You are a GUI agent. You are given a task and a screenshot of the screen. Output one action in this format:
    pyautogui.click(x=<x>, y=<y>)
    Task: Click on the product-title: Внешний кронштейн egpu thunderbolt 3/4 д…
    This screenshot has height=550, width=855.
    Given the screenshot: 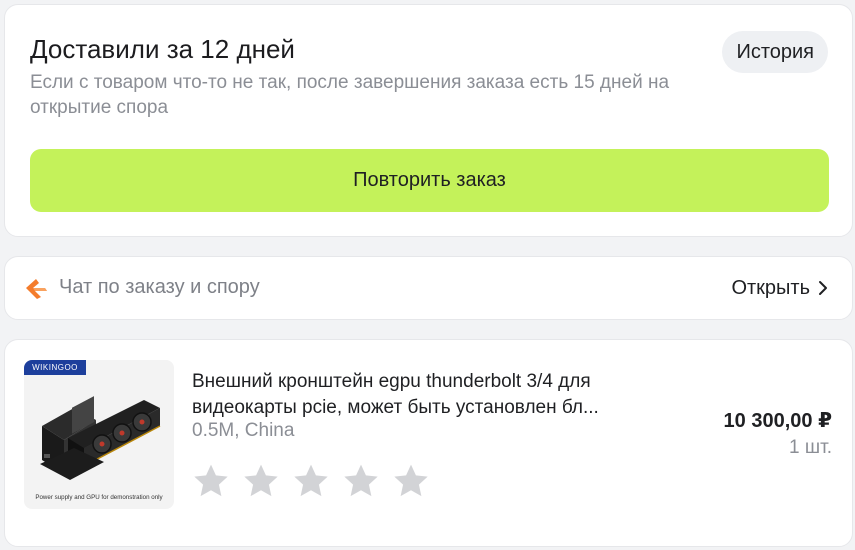 What is the action you would take?
    pyautogui.click(x=432, y=395)
    